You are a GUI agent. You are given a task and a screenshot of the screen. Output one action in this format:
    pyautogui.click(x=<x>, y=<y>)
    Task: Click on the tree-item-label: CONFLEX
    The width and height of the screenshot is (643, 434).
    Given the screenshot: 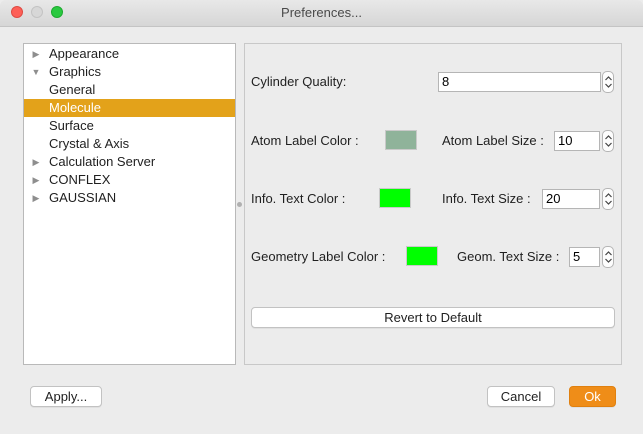 What is the action you would take?
    pyautogui.click(x=80, y=179)
    